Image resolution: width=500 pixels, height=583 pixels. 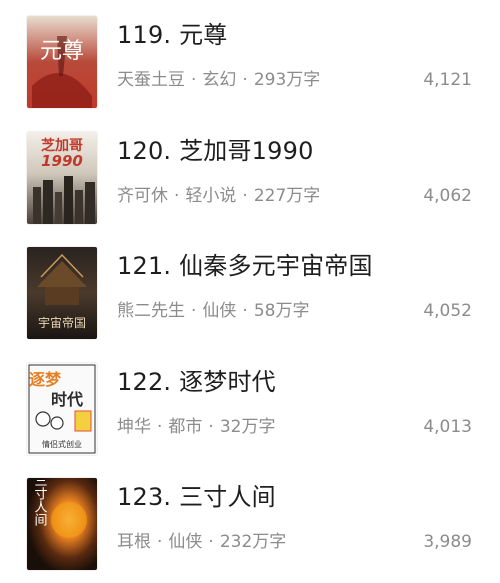 I want to click on cover-title-text: 逐梦, so click(x=45, y=379).